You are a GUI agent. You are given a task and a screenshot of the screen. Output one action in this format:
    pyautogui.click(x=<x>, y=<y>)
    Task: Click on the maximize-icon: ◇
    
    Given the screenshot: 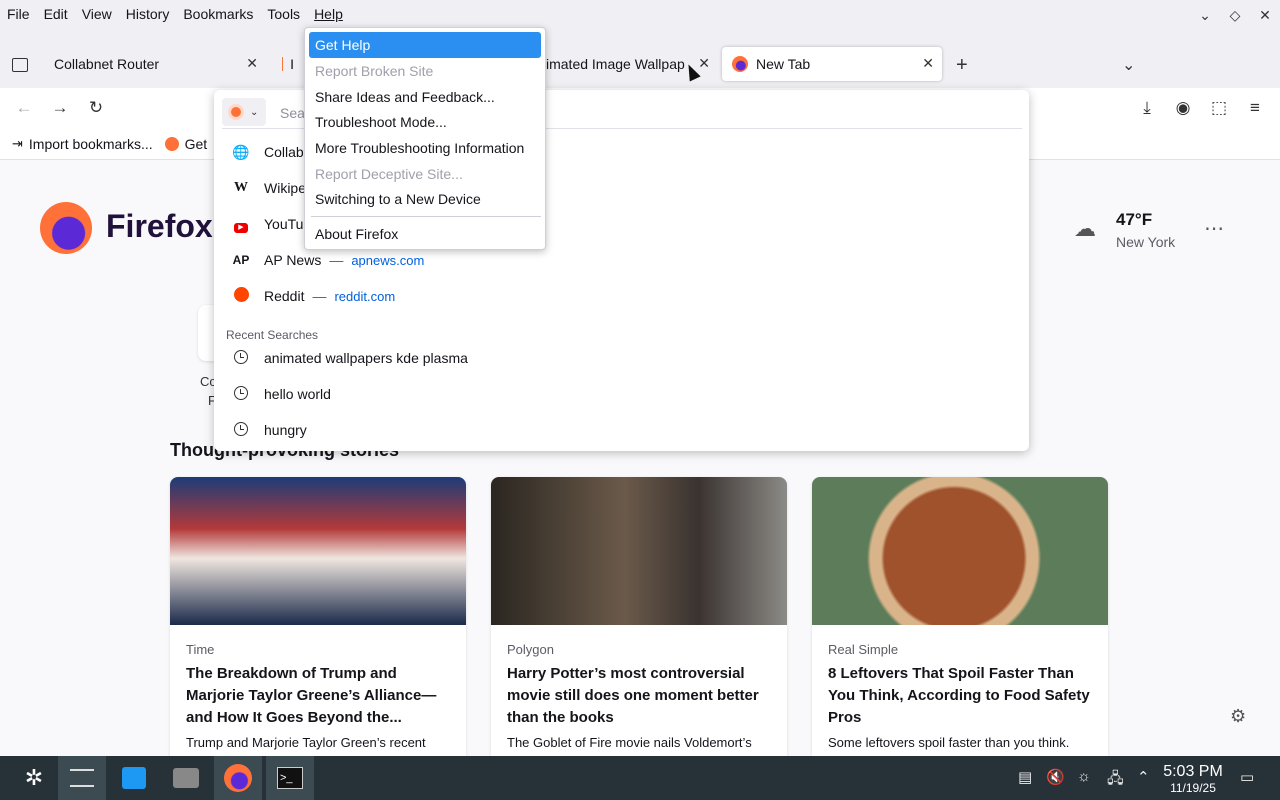 What is the action you would take?
    pyautogui.click(x=1235, y=15)
    